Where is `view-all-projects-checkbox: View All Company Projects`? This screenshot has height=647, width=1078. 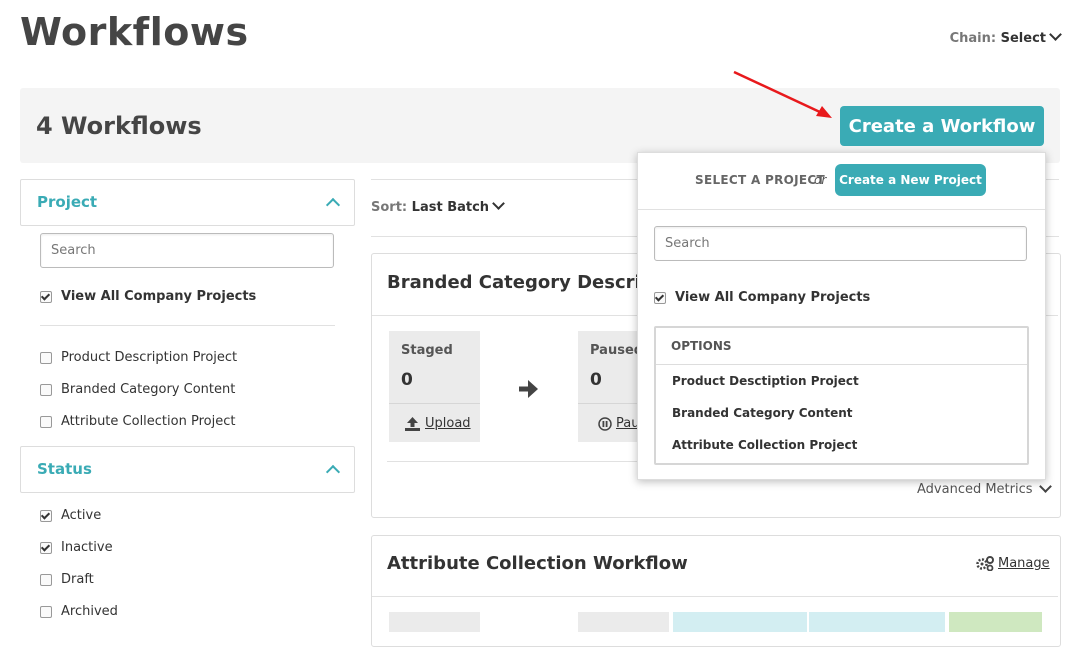 view-all-projects-checkbox: View All Company Projects is located at coordinates (148, 296).